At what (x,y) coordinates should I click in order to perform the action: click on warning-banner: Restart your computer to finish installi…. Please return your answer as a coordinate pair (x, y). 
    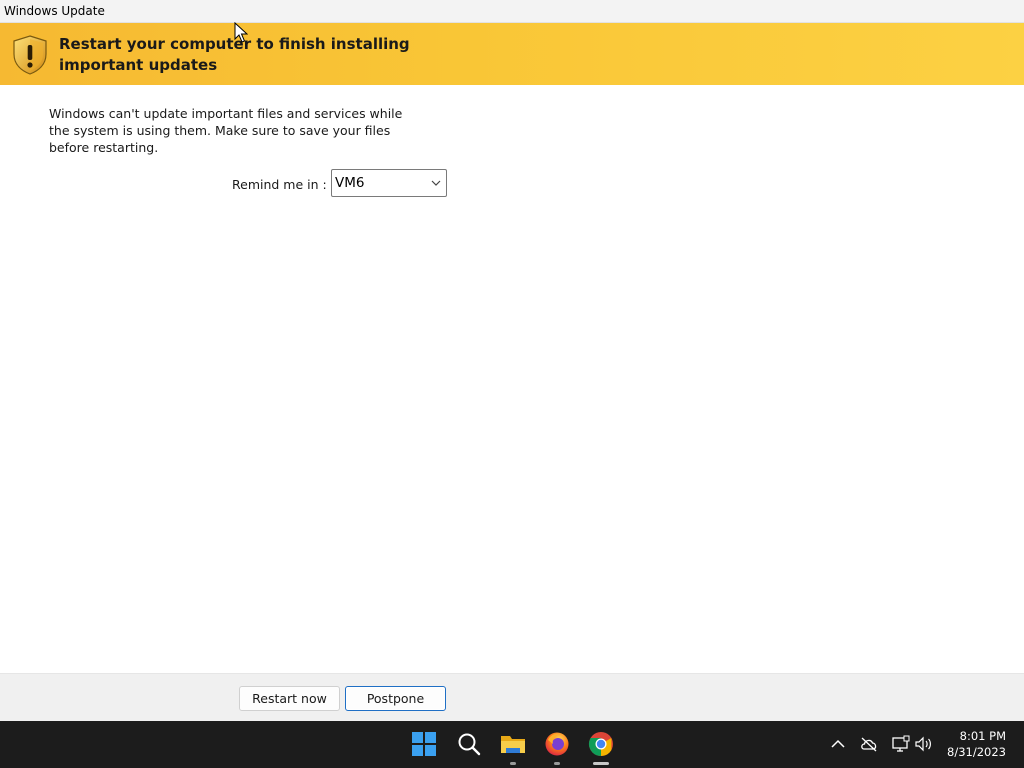
    Looking at the image, I should click on (512, 54).